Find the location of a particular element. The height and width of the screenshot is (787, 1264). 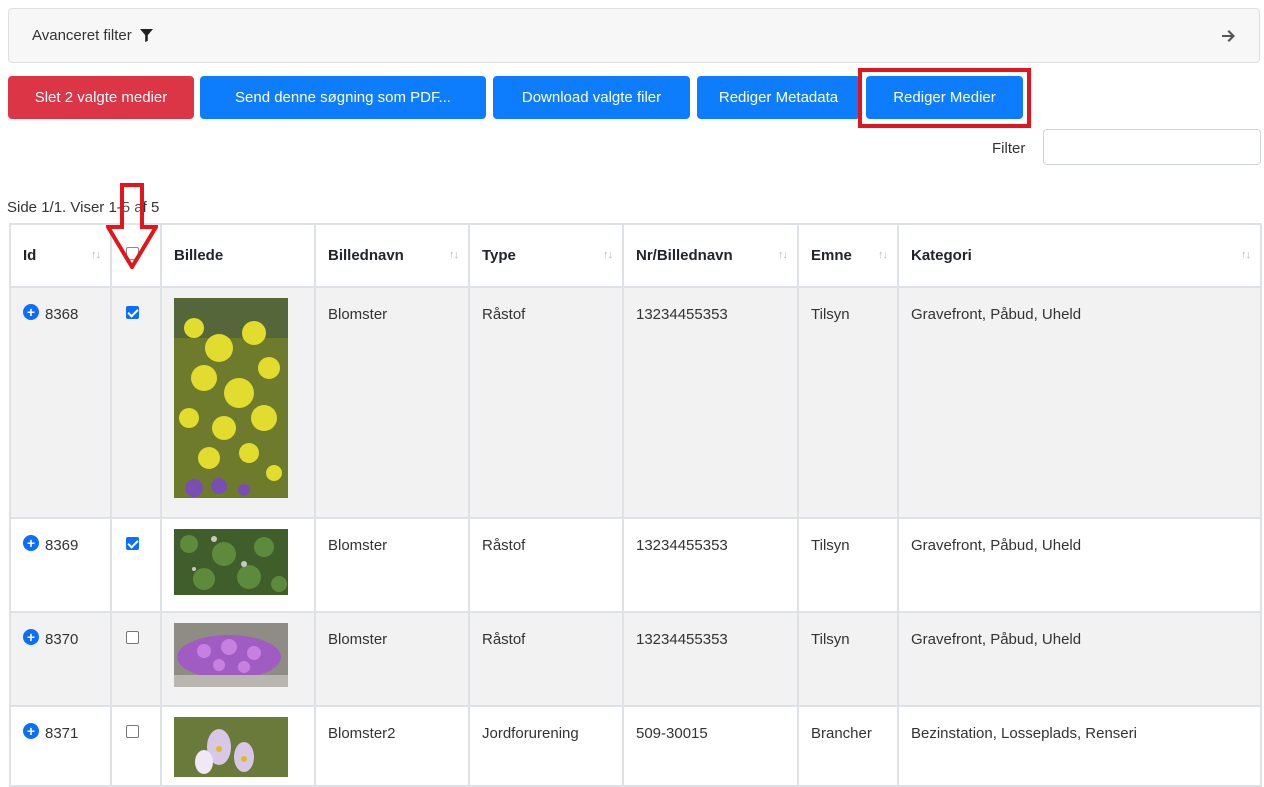

advanced-filter-toggle: Avanceret filter is located at coordinates (92, 35).